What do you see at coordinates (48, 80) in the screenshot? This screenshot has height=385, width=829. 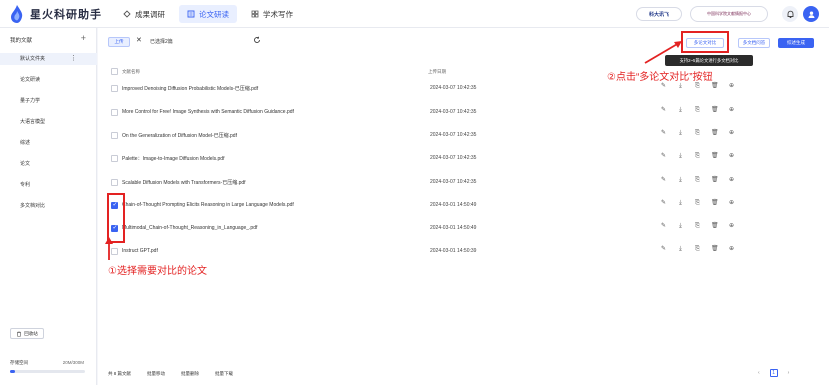 I see `sidebar-item-paper-reading: 论文研读` at bounding box center [48, 80].